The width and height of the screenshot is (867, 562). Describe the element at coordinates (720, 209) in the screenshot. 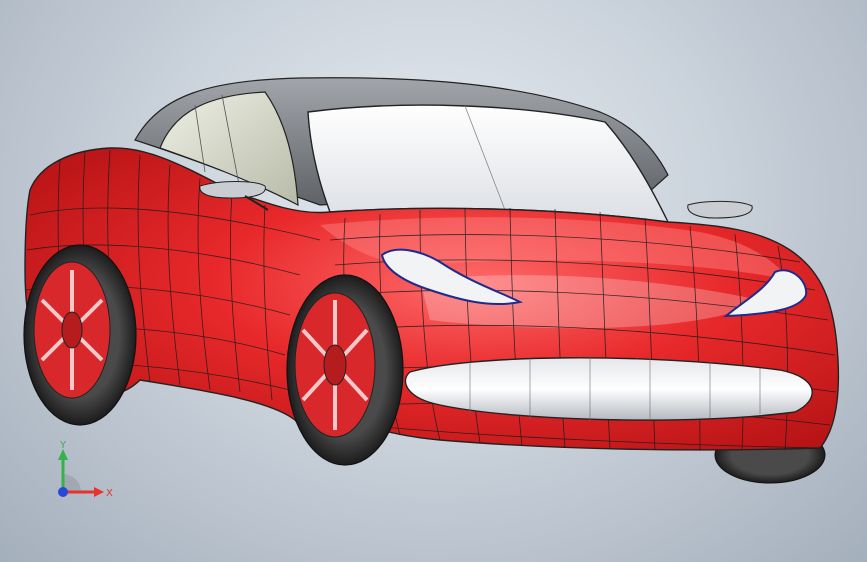

I see `right-mirror` at that location.